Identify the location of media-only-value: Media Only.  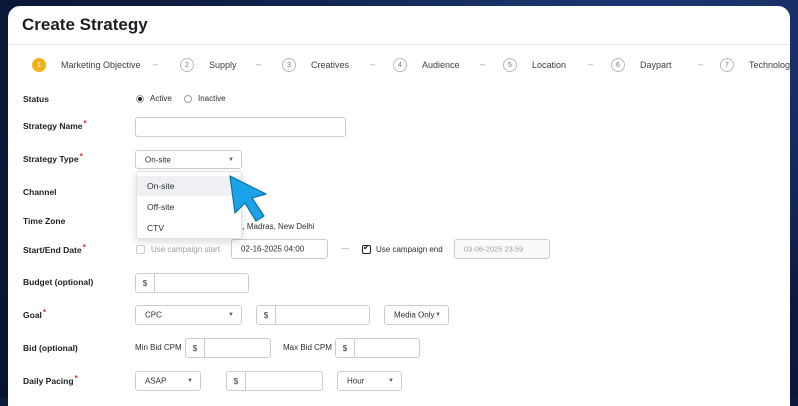
(414, 315).